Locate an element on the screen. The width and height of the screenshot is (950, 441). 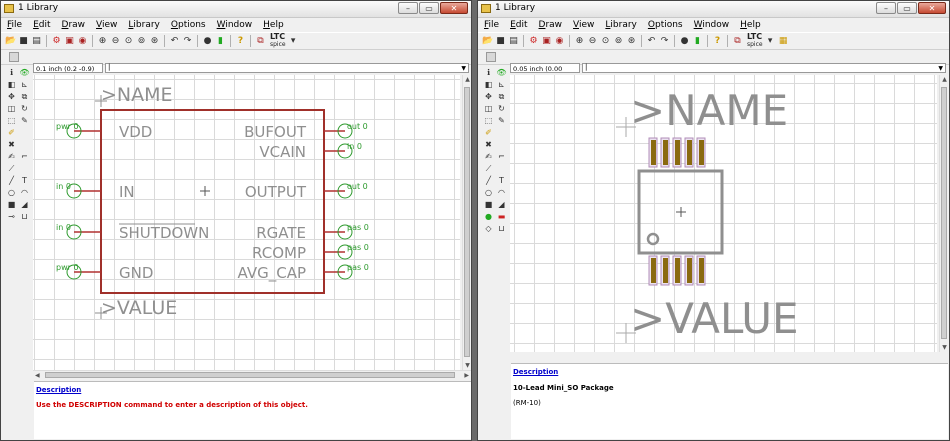
ltspice-icon: ⧉ is located at coordinates (737, 41).